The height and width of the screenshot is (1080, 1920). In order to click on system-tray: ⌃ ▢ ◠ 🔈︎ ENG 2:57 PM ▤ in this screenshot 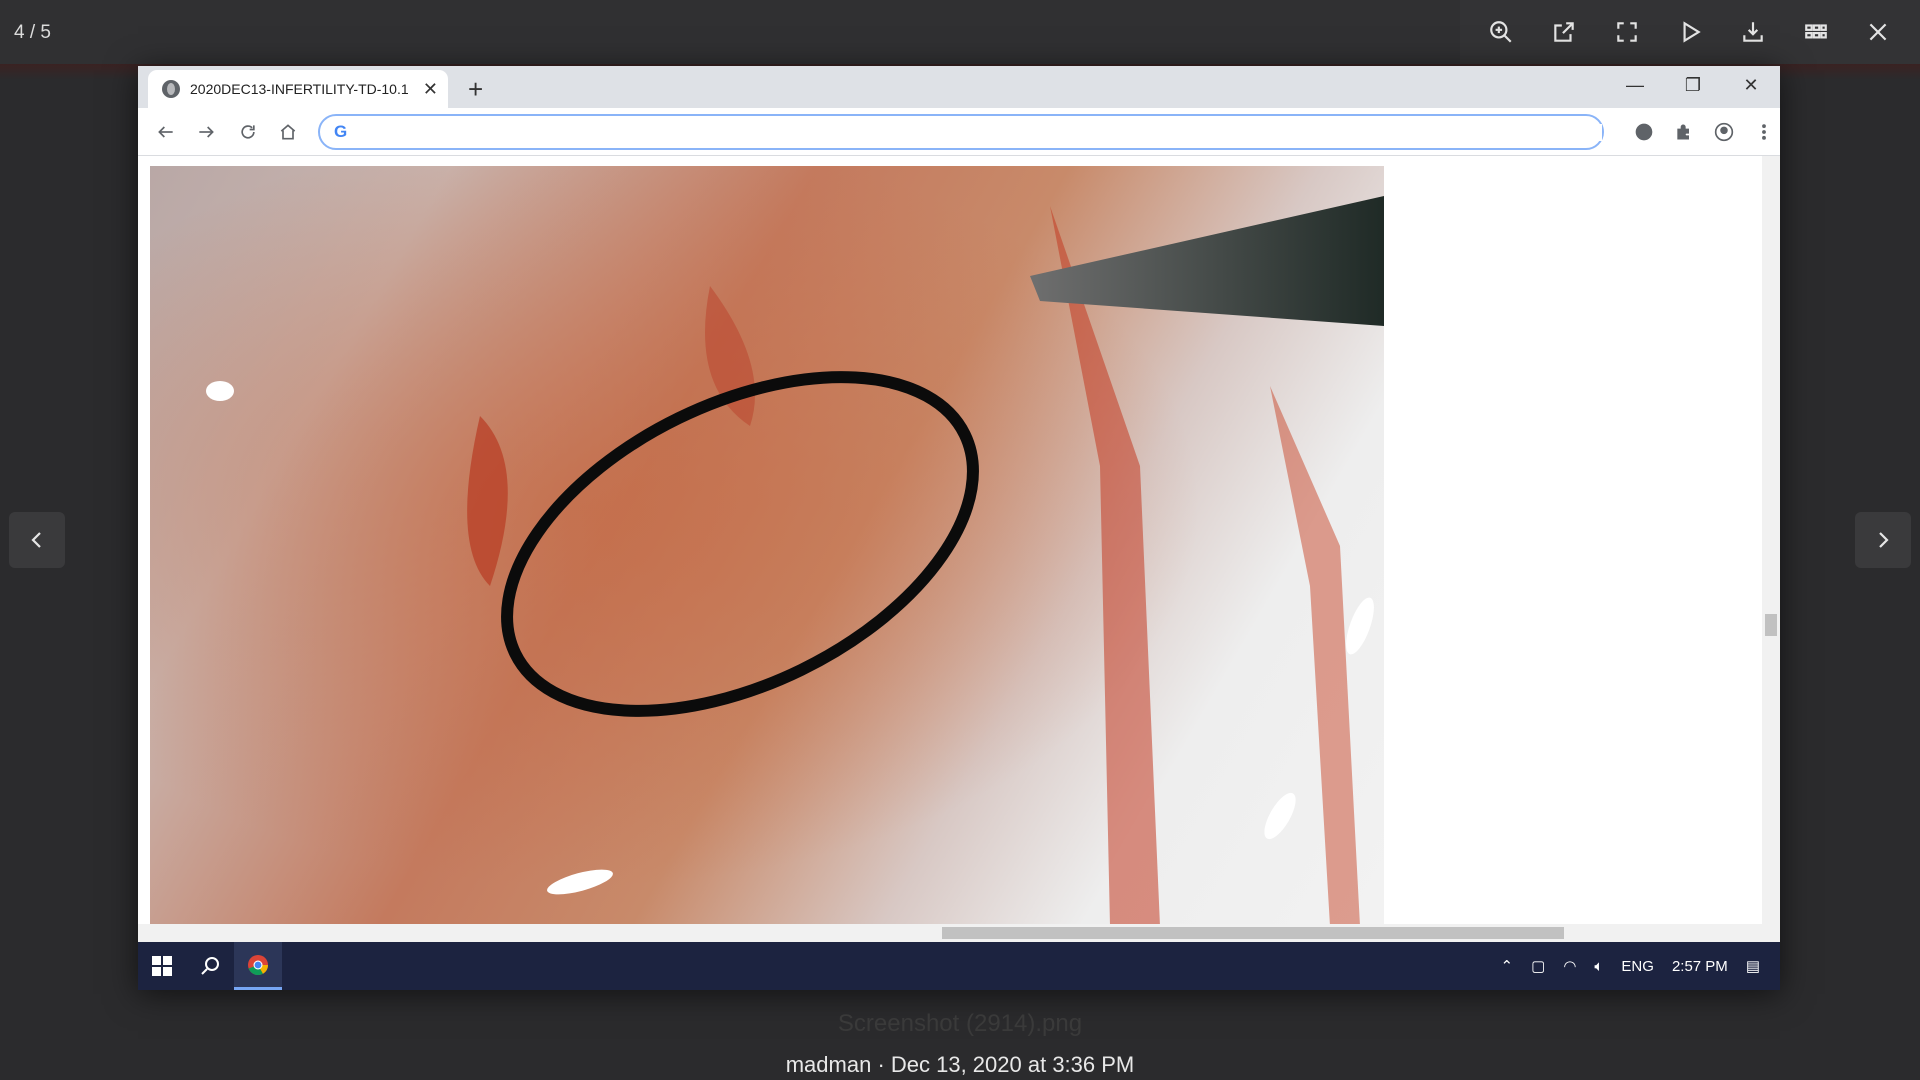, I will do `click(1640, 966)`.